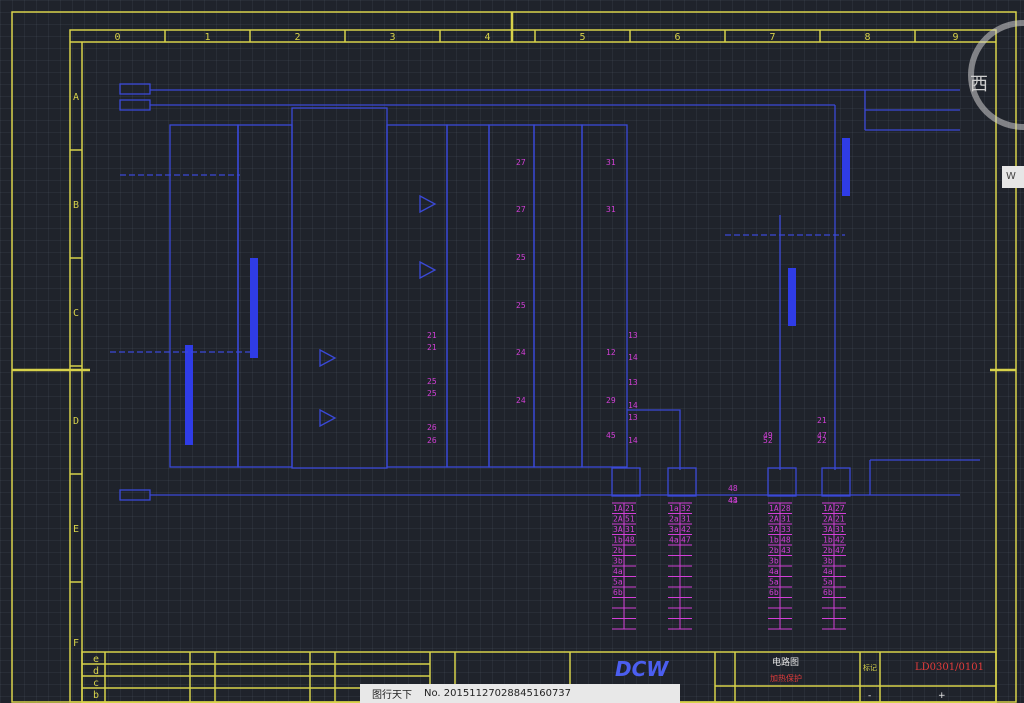 The image size is (1024, 703). Describe the element at coordinates (786, 508) in the screenshot. I see `terminal-number: 28` at that location.